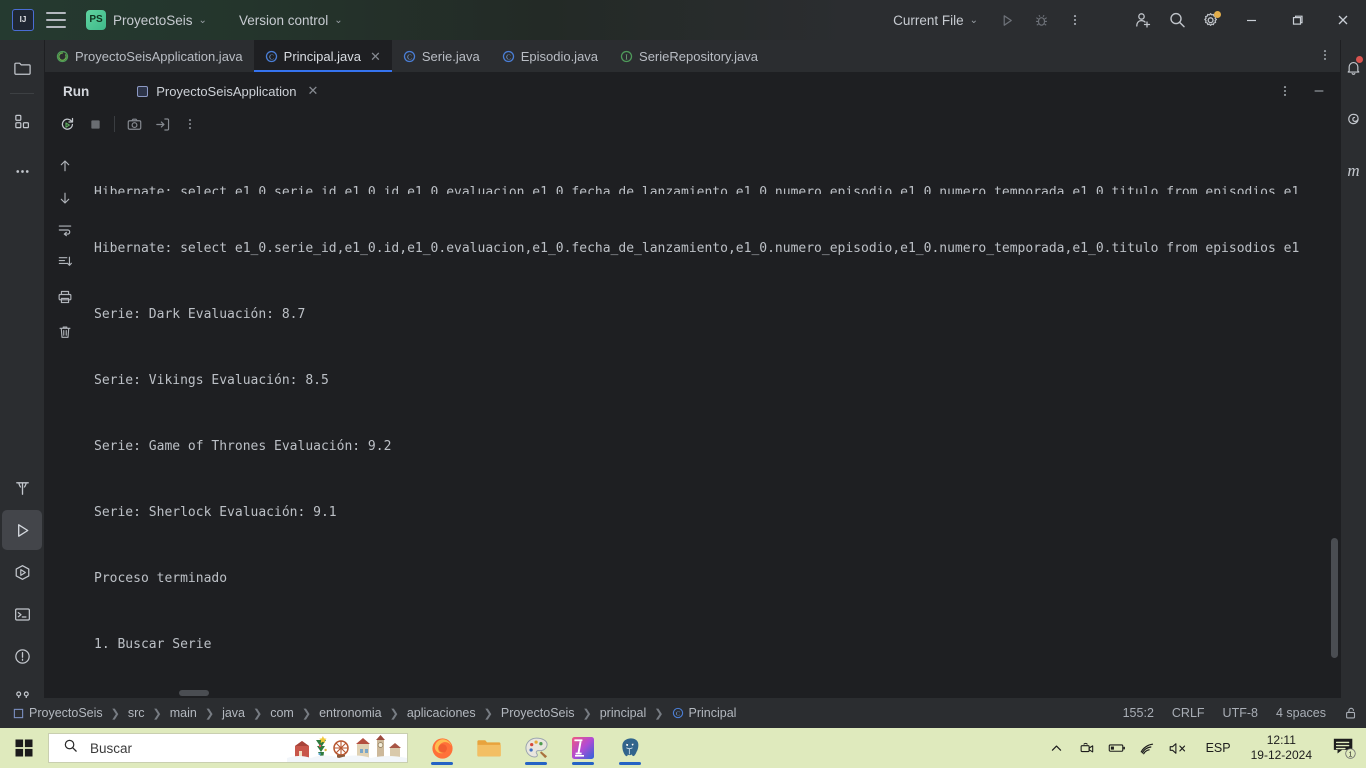  What do you see at coordinates (22, 488) in the screenshot?
I see `build-icon` at bounding box center [22, 488].